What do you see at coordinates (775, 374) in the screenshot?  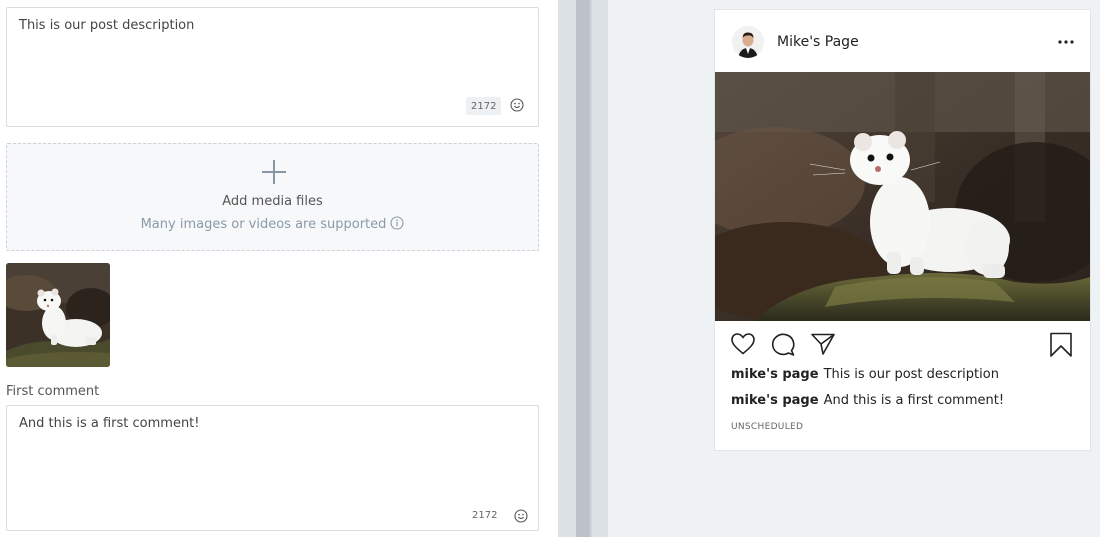 I see `caption-username: mike's page` at bounding box center [775, 374].